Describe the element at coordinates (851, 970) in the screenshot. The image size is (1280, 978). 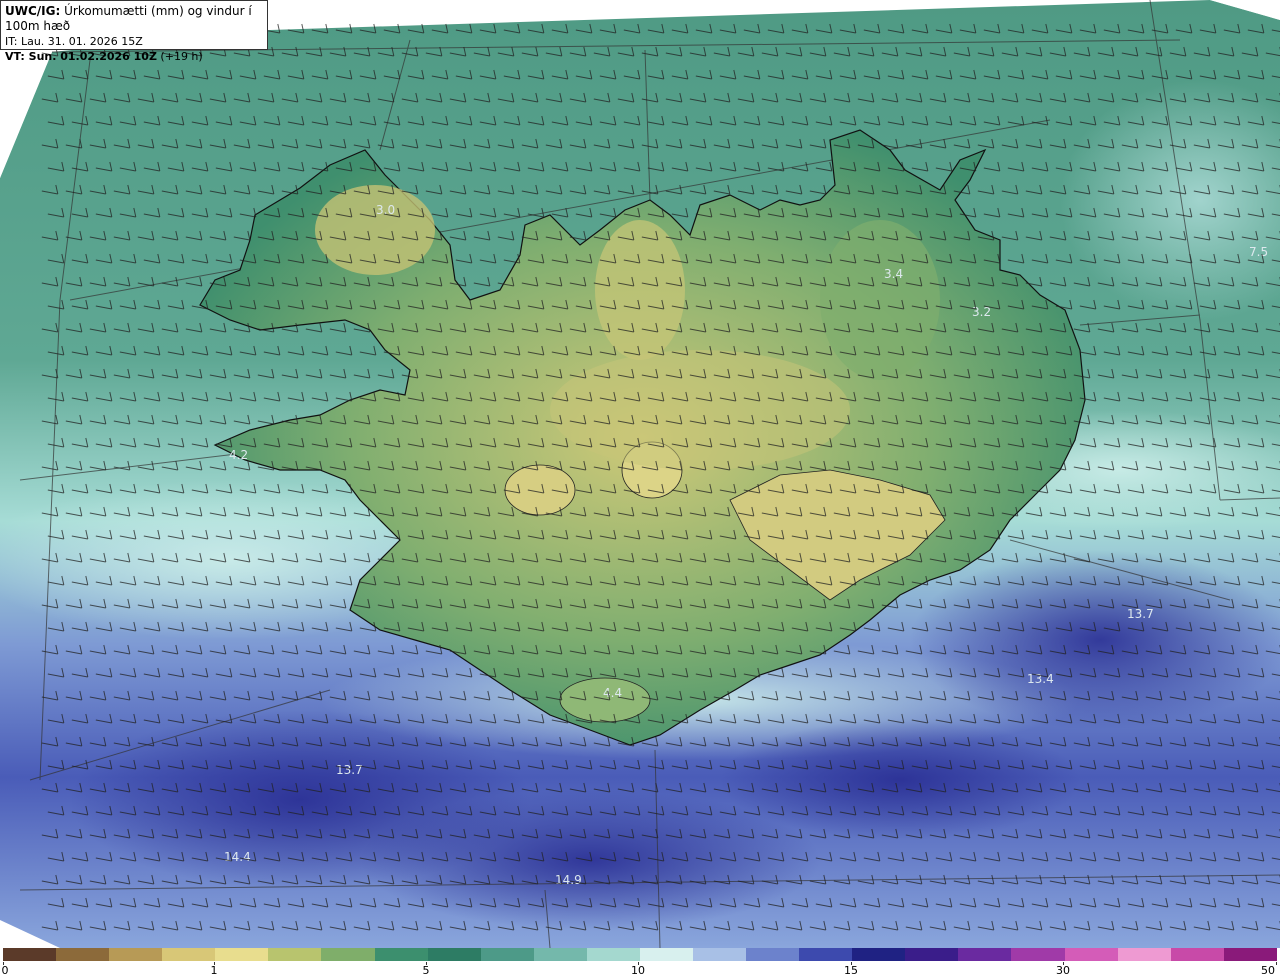
I see `colorbar-tick-label: 15` at that location.